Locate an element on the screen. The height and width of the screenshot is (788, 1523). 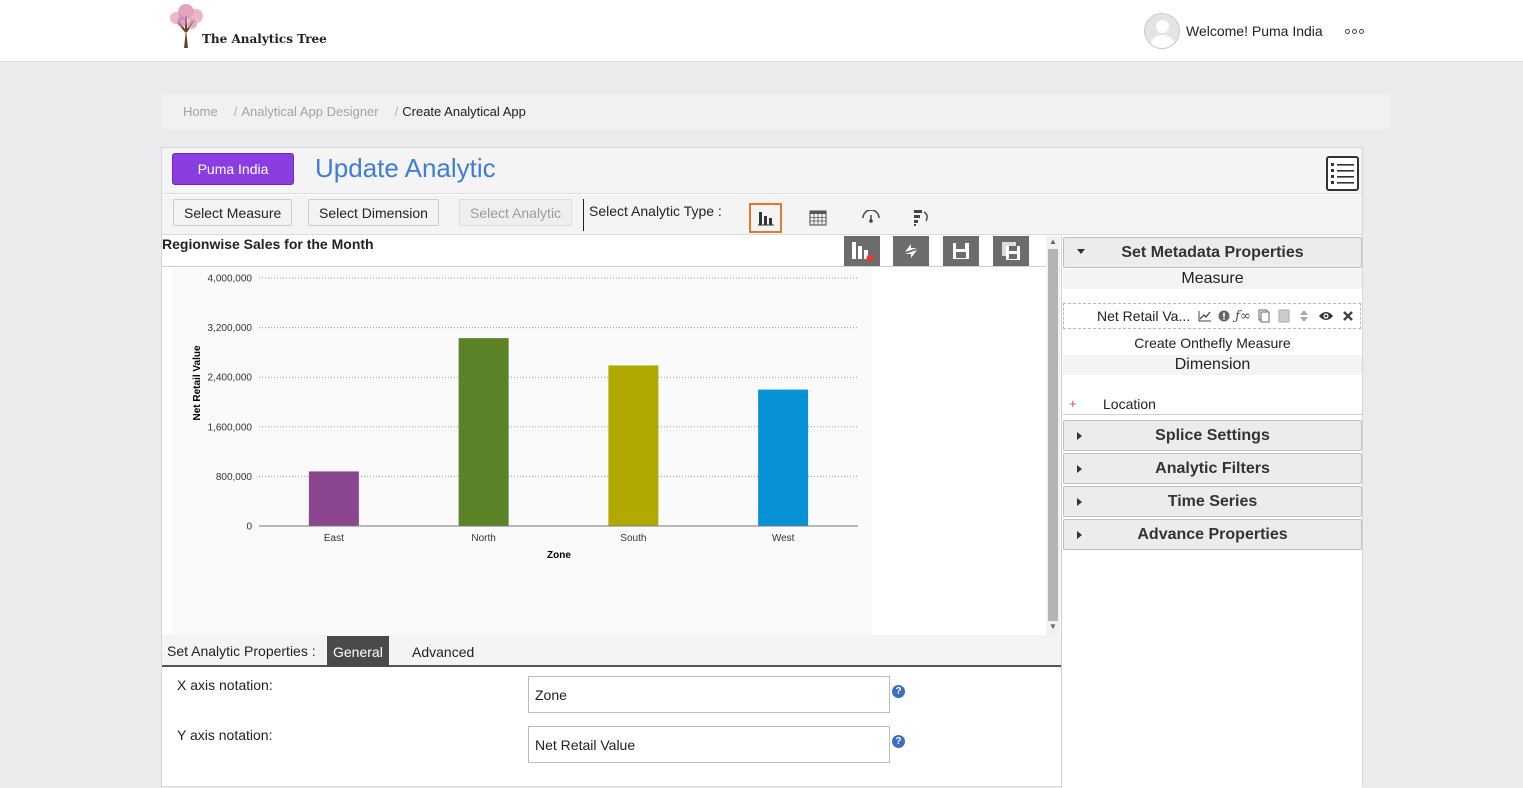
gauge-type-button is located at coordinates (870, 218).